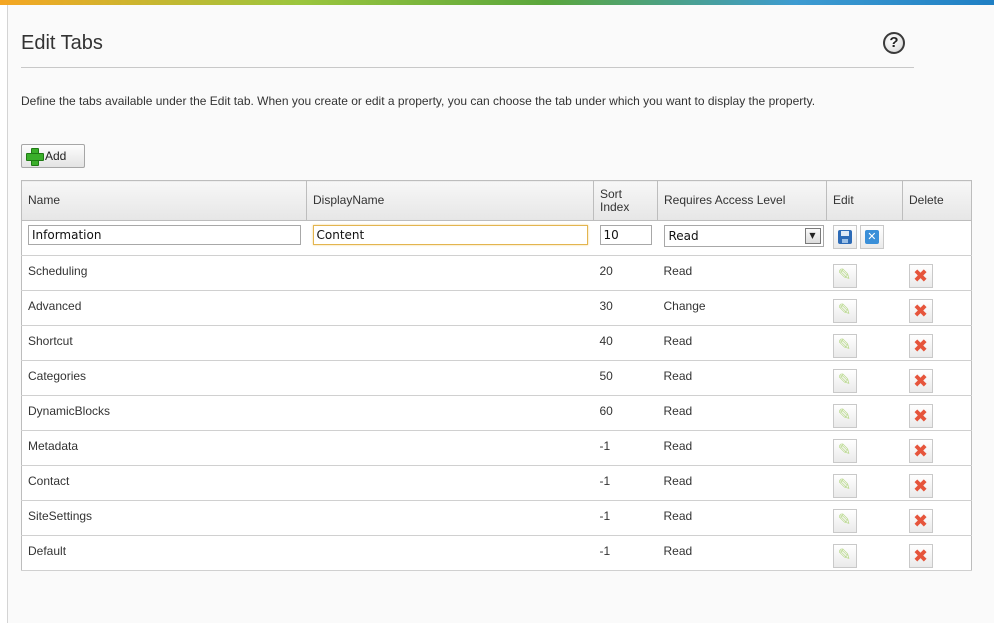  Describe the element at coordinates (56, 156) in the screenshot. I see `add-button-label: Add` at that location.